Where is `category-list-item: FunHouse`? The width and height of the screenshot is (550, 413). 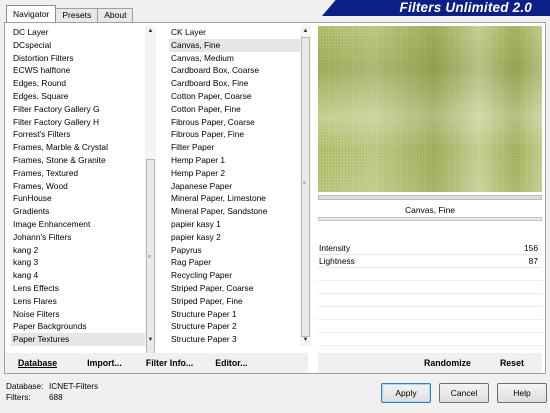
category-list-item: FunHouse is located at coordinates (78, 198).